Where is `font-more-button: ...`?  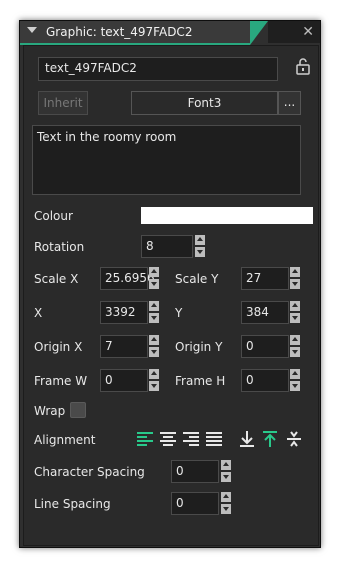
font-more-button: ... is located at coordinates (289, 103).